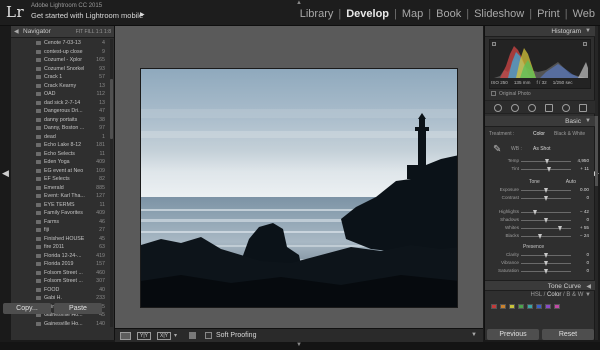  I want to click on folder-item: EYE TERMS 11, so click(63, 205).